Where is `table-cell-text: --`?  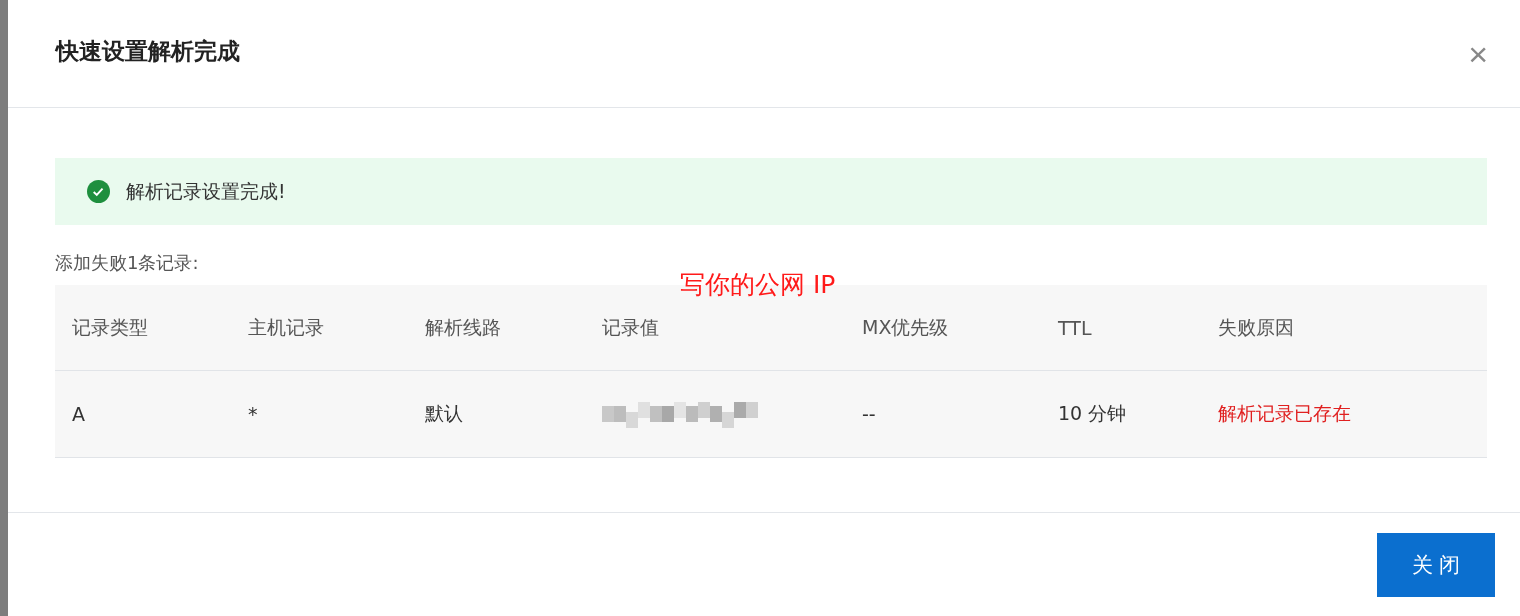 table-cell-text: -- is located at coordinates (869, 414).